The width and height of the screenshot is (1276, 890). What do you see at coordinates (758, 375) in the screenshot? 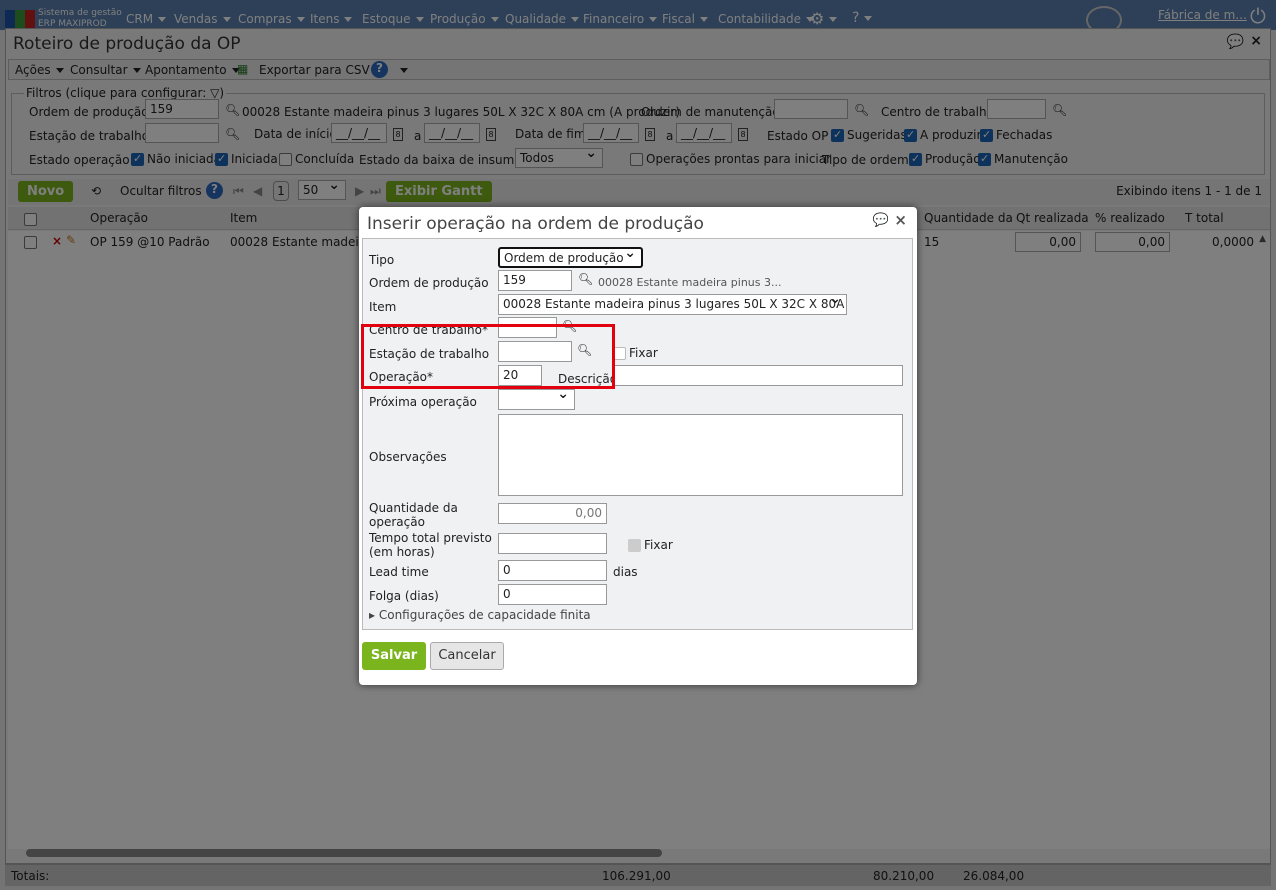
I see `descricao-input` at bounding box center [758, 375].